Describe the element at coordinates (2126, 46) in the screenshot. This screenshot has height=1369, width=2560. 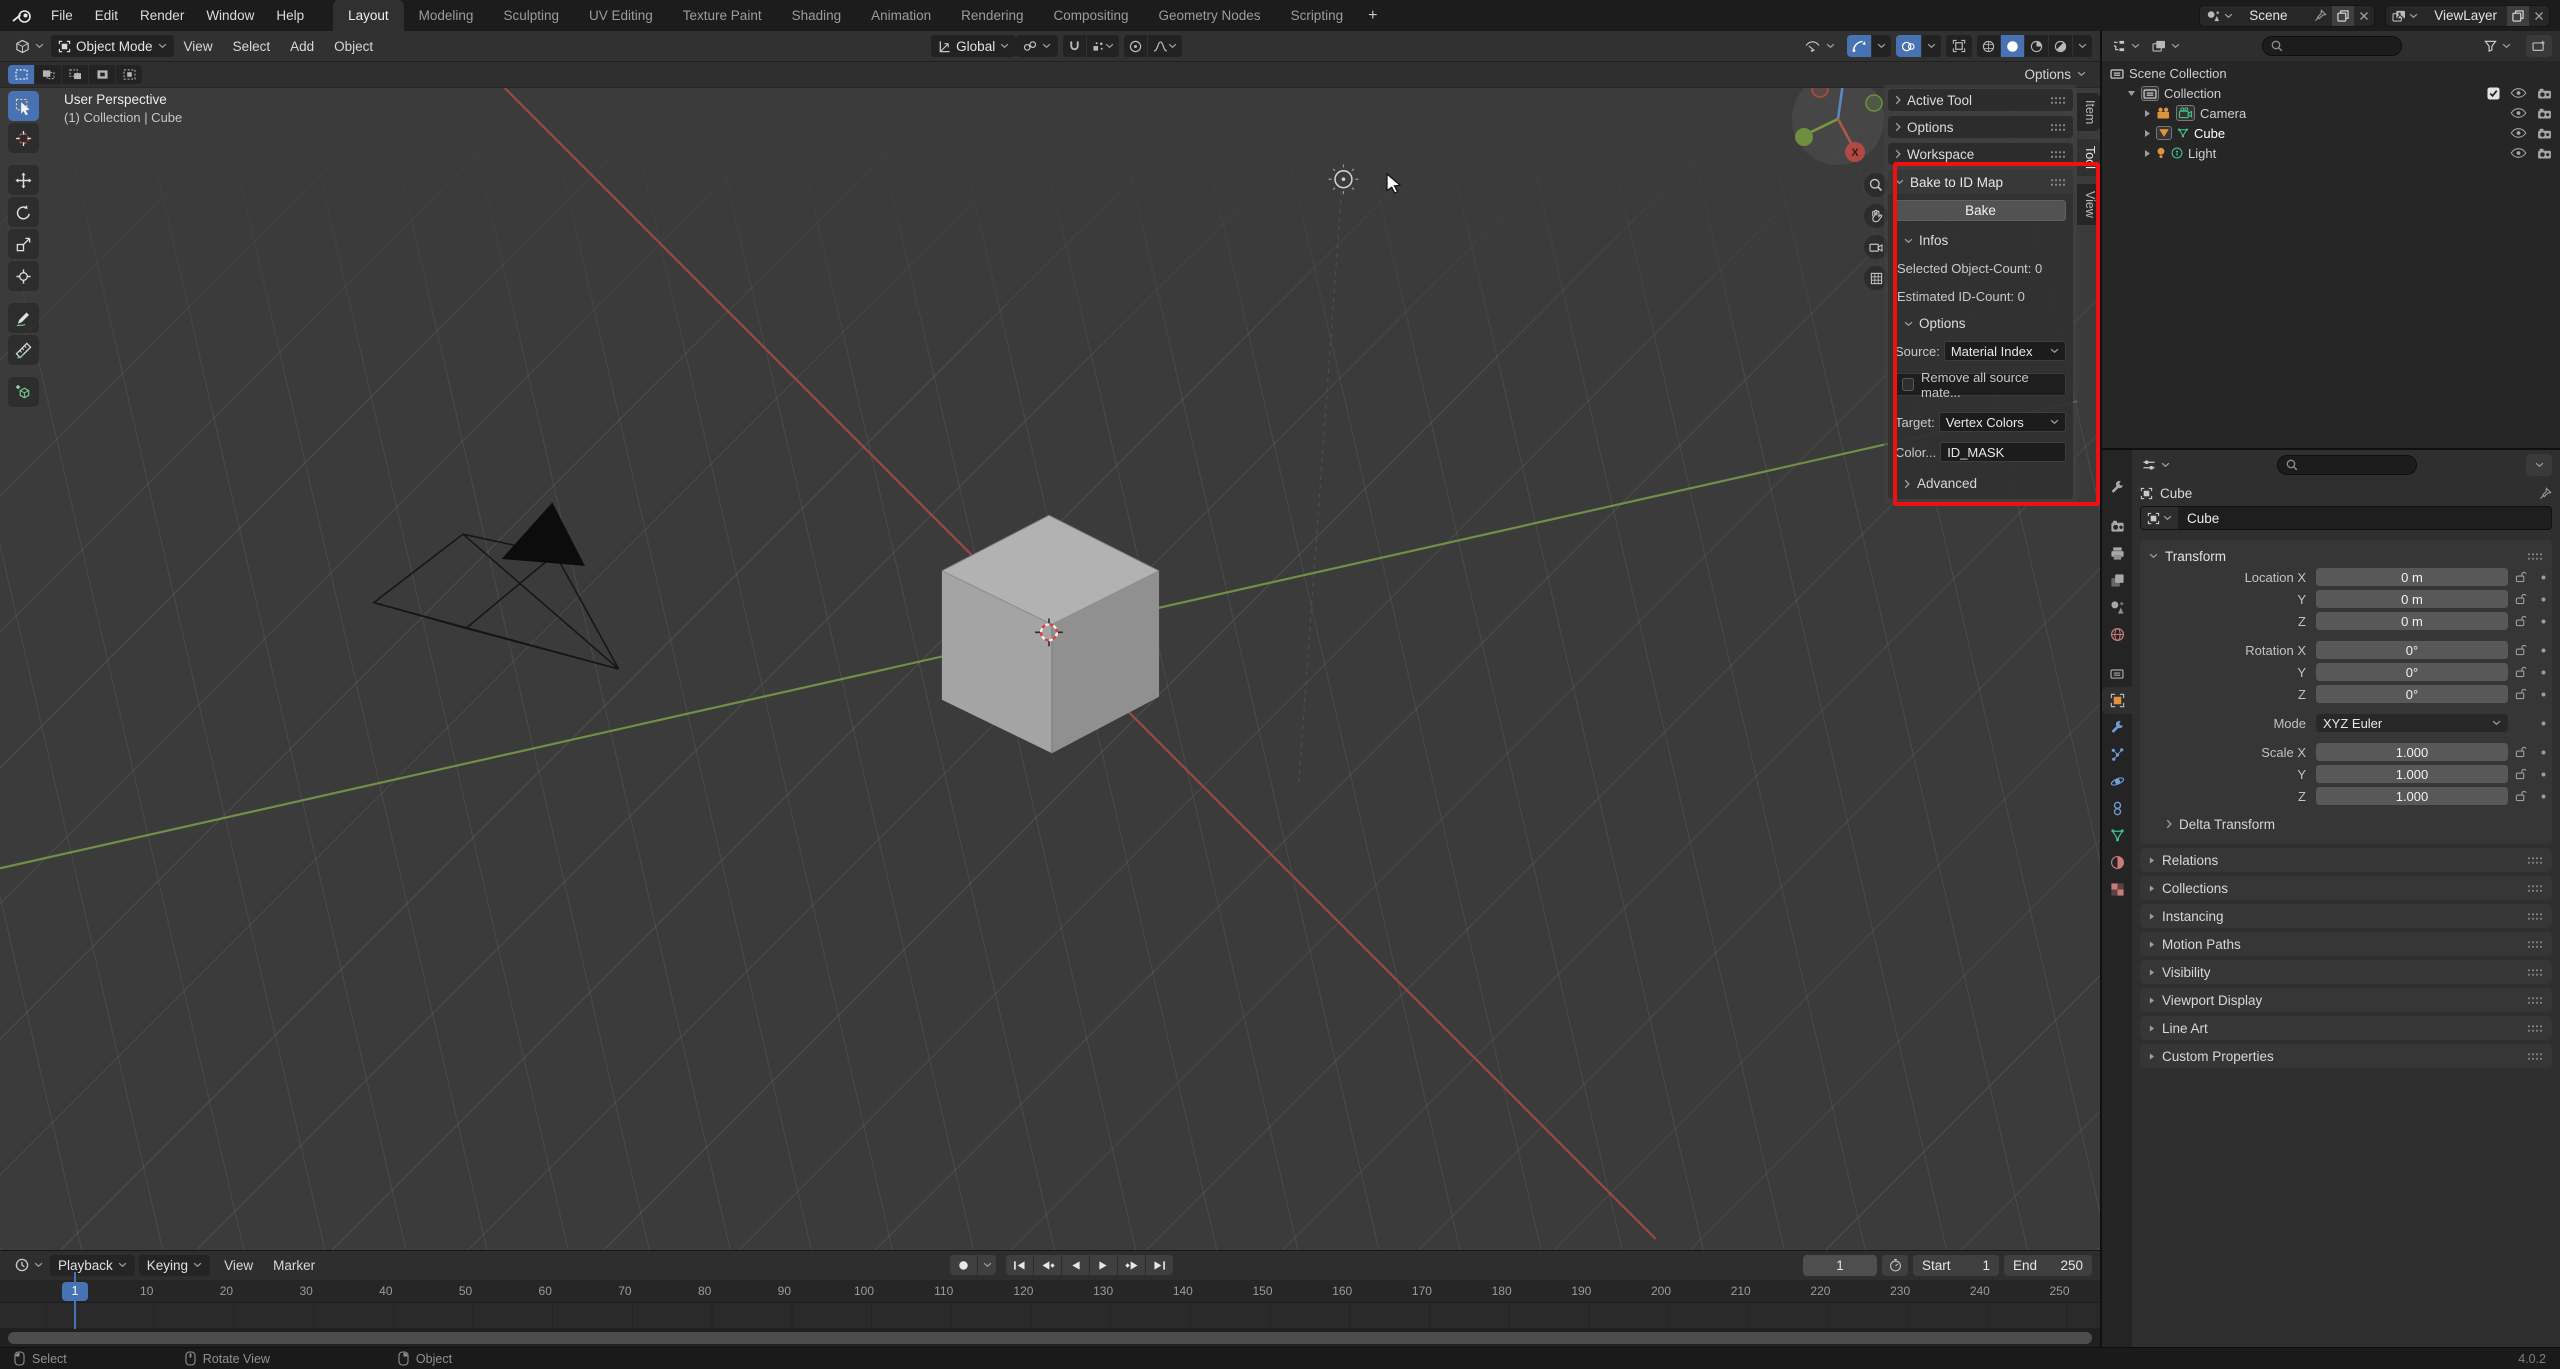
I see `editor-type-outliner-icon` at that location.